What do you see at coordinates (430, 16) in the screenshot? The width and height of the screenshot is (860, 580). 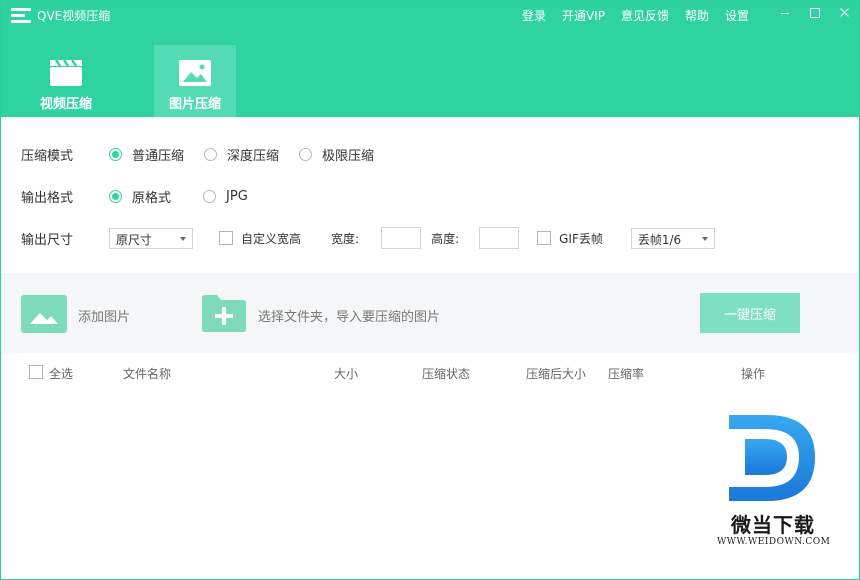 I see `title-bar: QVE视频压缩 登录 开通VIP 意见反馈 帮助 设置` at bounding box center [430, 16].